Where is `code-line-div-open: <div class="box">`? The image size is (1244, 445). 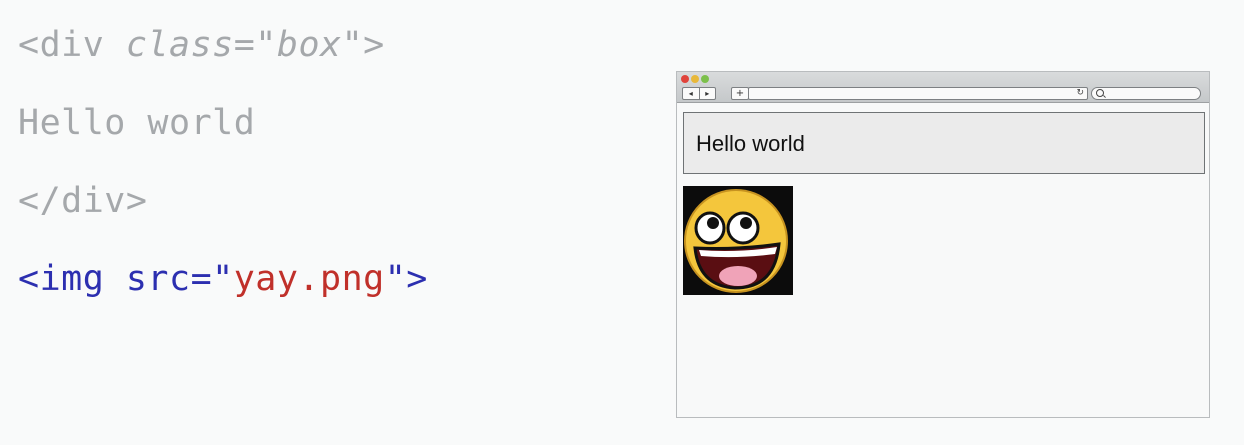 code-line-div-open: <div class="box"> is located at coordinates (201, 45).